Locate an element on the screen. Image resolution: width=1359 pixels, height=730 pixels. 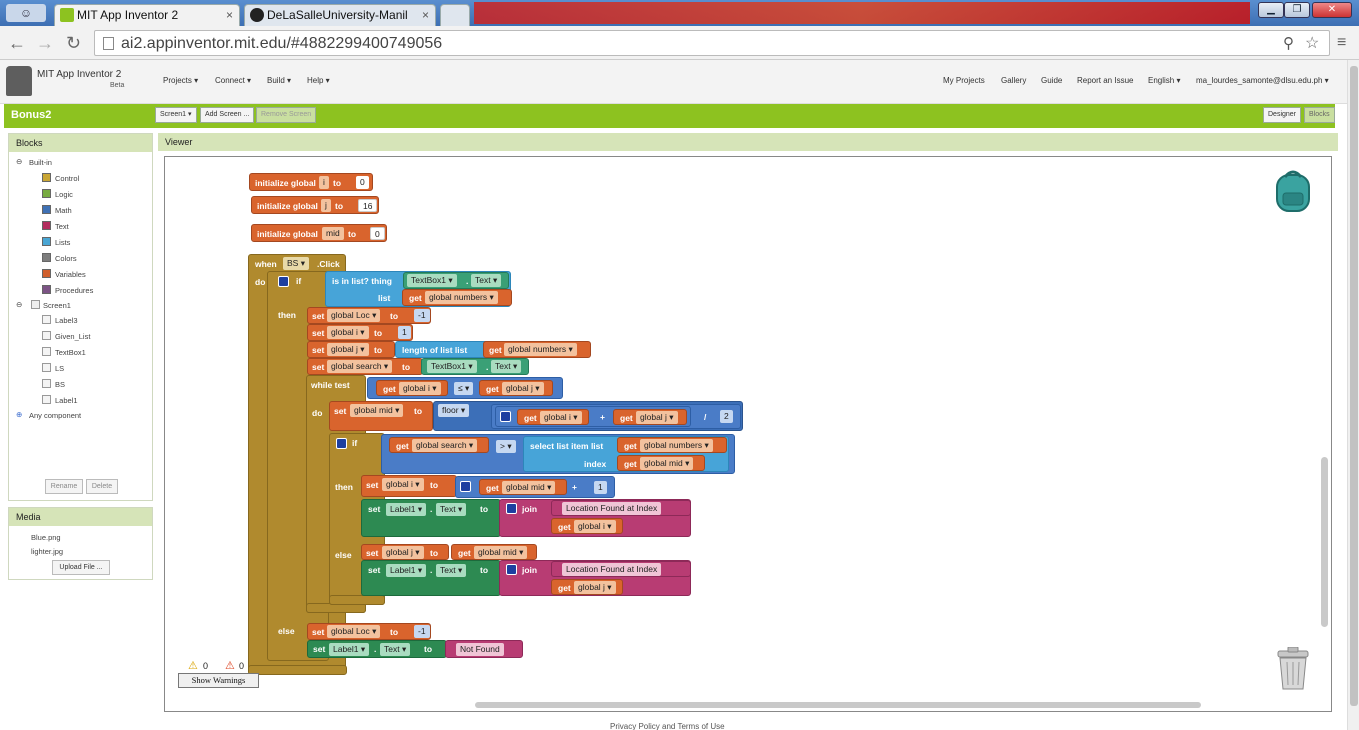
back-arrow-icon: ← is located at coordinates (17, 43).